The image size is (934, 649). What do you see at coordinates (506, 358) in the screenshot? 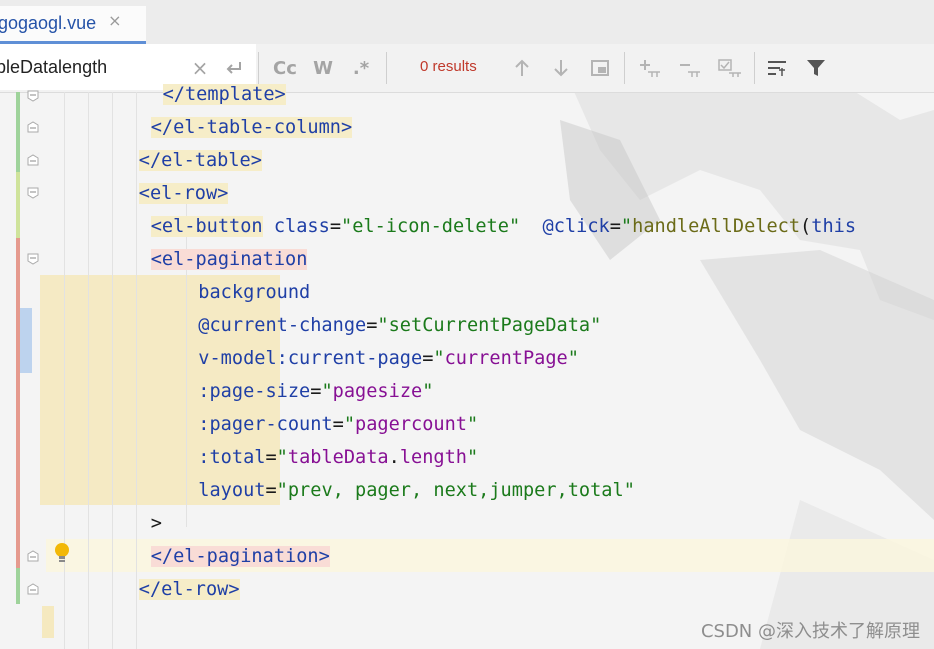
I see `code-token: currentPage` at bounding box center [506, 358].